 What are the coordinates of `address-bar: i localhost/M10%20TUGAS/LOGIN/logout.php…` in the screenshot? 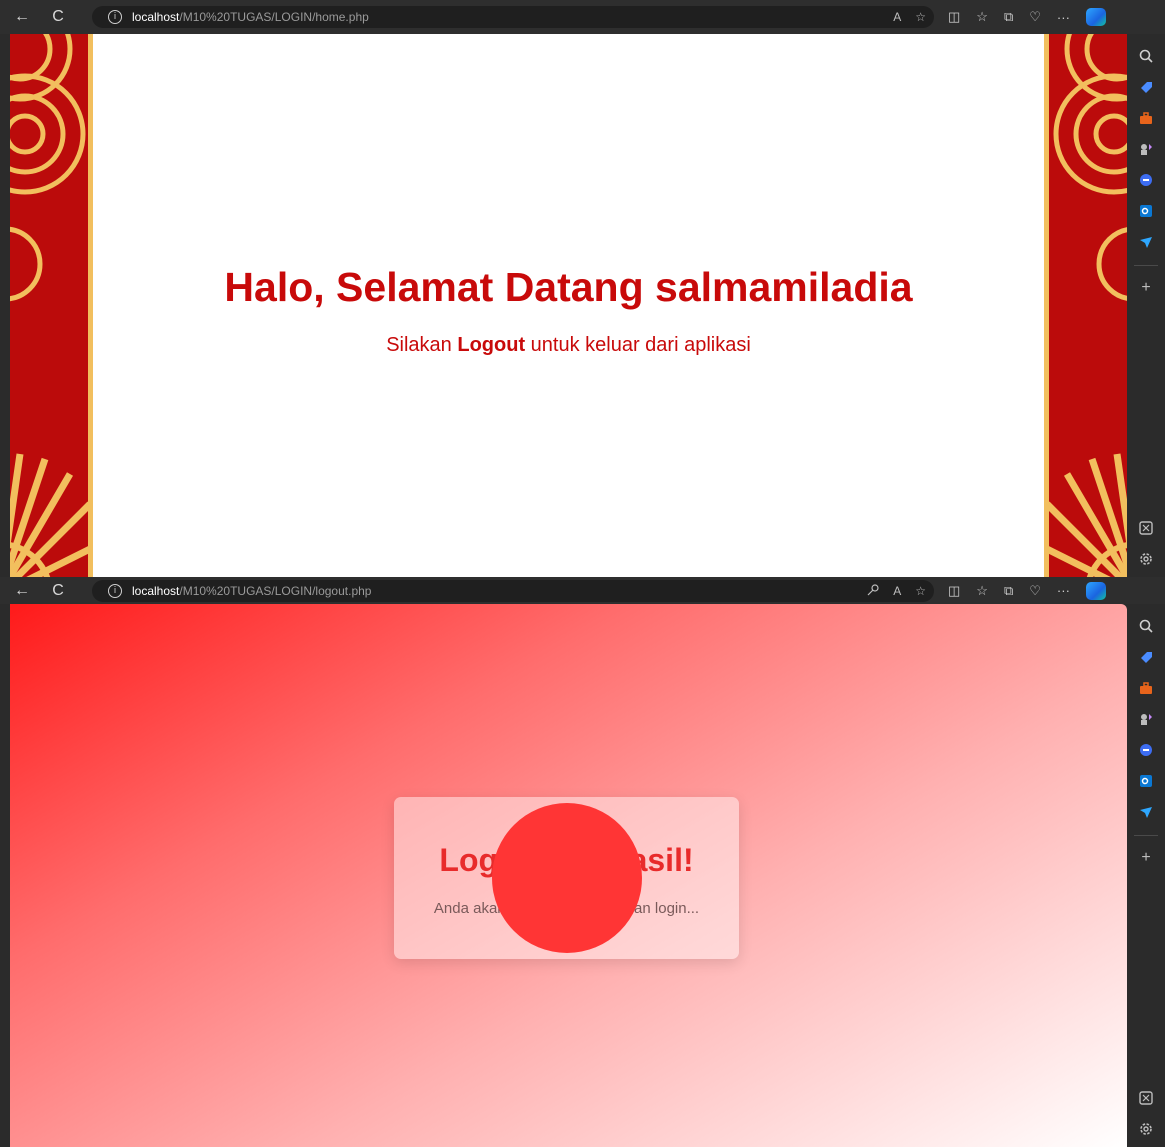 It's located at (513, 591).